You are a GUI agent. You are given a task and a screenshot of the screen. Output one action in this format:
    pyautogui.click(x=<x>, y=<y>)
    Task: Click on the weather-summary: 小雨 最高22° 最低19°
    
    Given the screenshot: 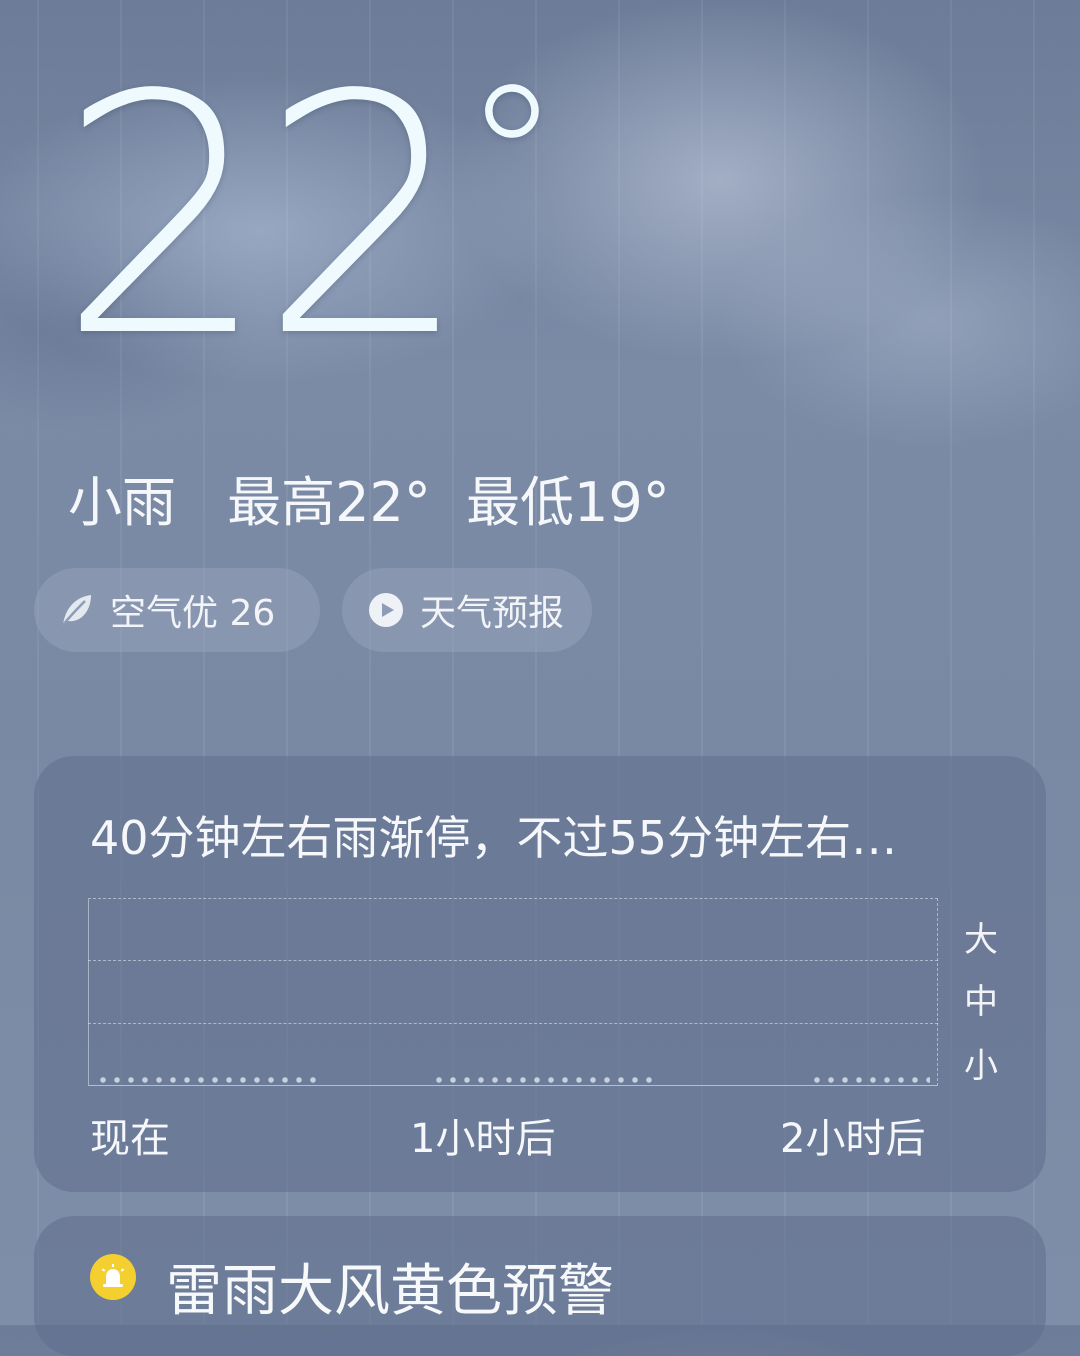 What is the action you would take?
    pyautogui.click(x=369, y=497)
    